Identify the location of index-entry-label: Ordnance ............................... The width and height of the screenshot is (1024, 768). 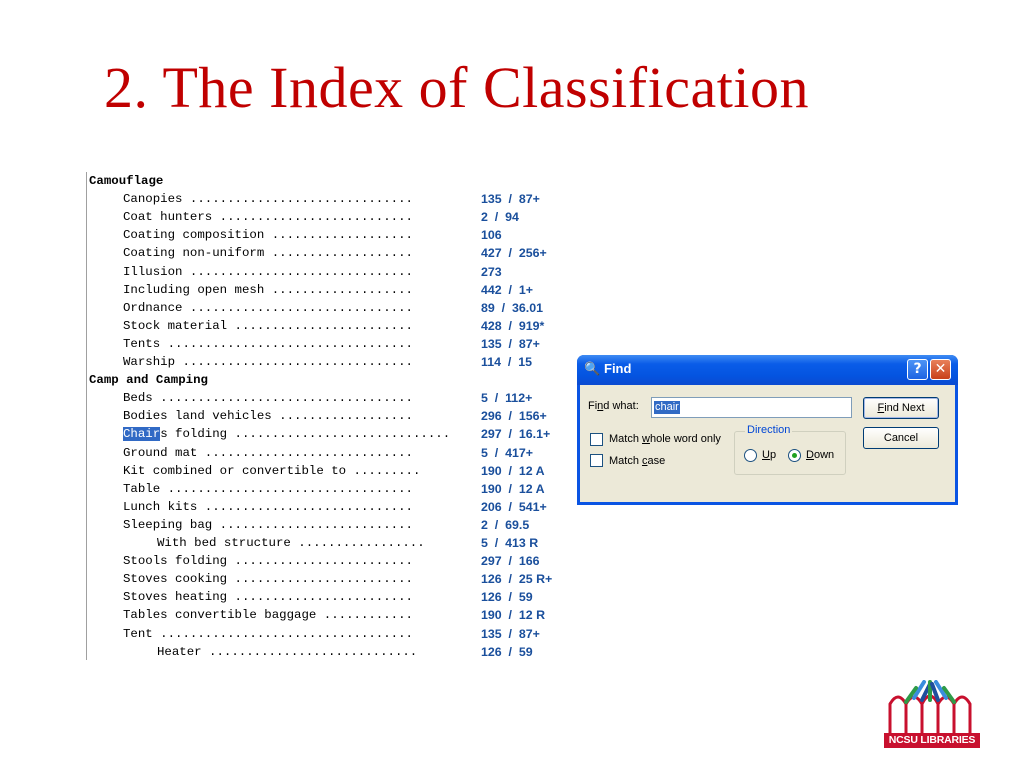
(268, 307).